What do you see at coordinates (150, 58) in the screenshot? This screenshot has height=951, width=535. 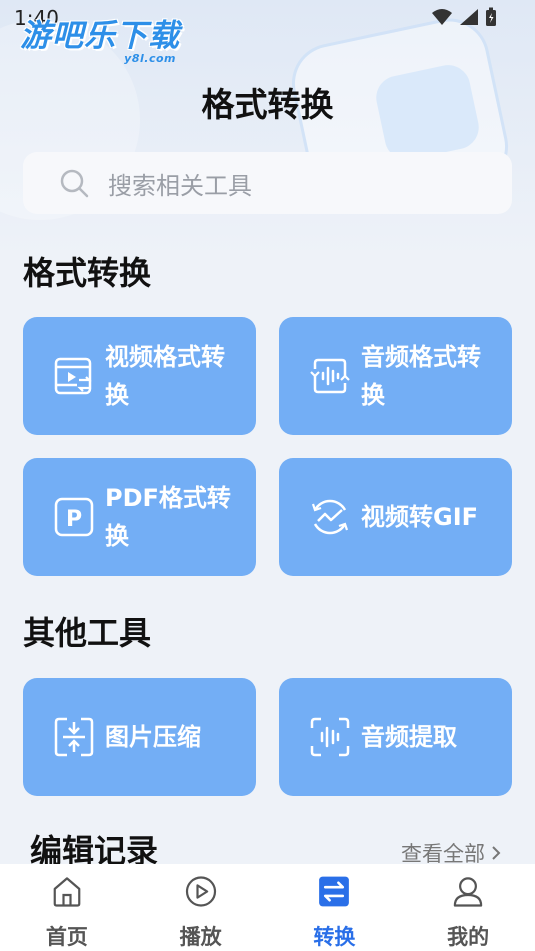 I see `logo-subtext: y8l.com` at bounding box center [150, 58].